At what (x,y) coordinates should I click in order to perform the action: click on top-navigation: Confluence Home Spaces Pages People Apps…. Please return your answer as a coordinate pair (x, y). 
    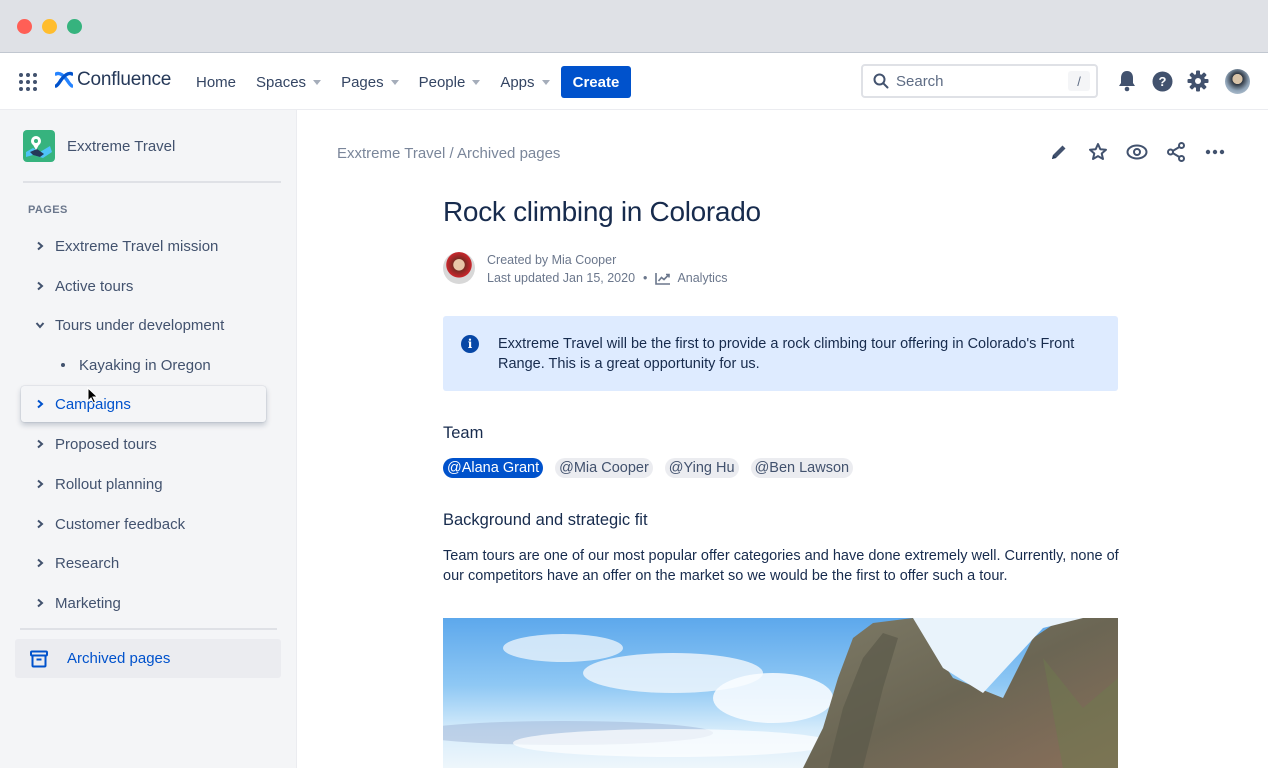
    Looking at the image, I should click on (634, 82).